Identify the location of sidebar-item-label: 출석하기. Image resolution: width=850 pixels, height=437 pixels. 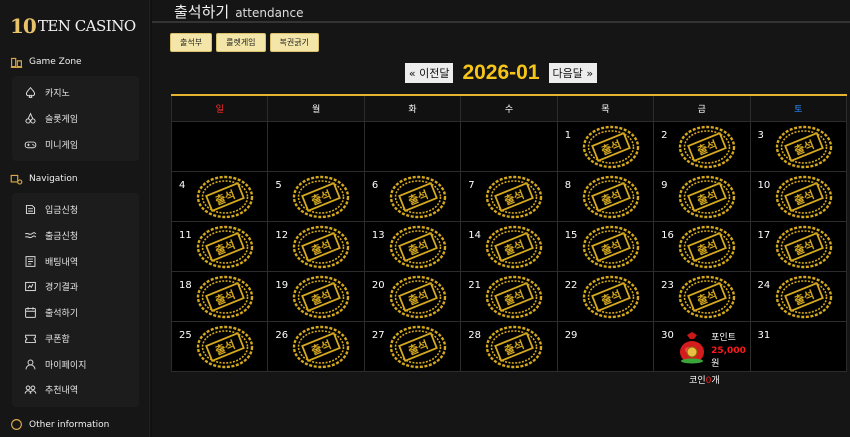
(62, 314).